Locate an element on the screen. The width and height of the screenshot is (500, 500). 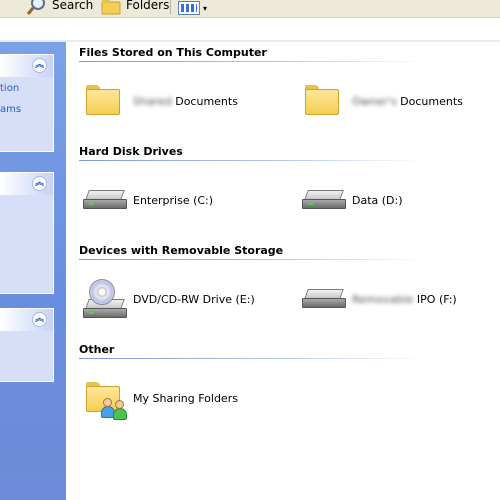
task-panel-1-header: ︽ is located at coordinates (26, 66).